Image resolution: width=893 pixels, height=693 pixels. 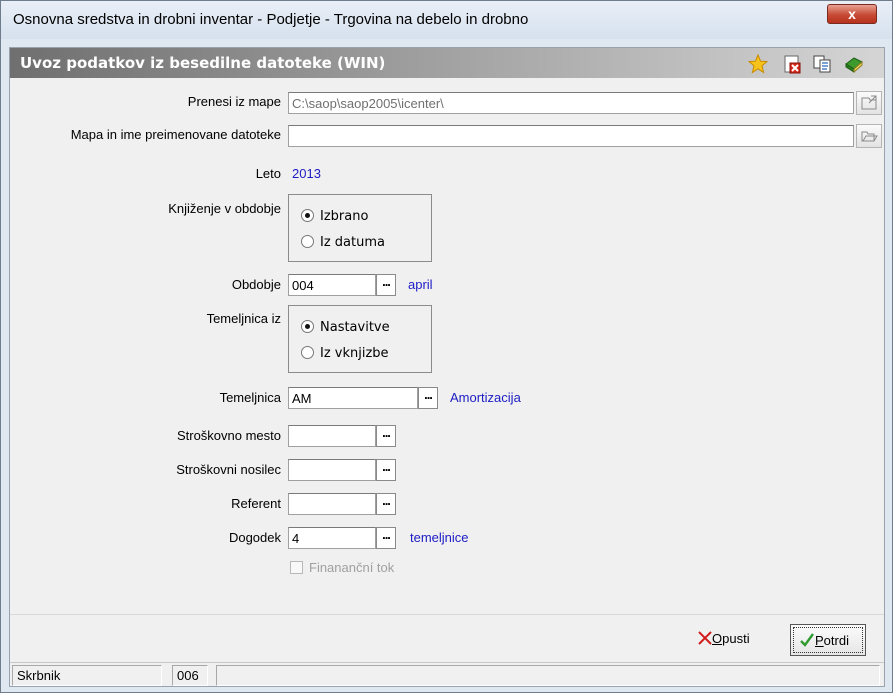 I want to click on financni-tok-checkbox: Finananční tok, so click(x=342, y=567).